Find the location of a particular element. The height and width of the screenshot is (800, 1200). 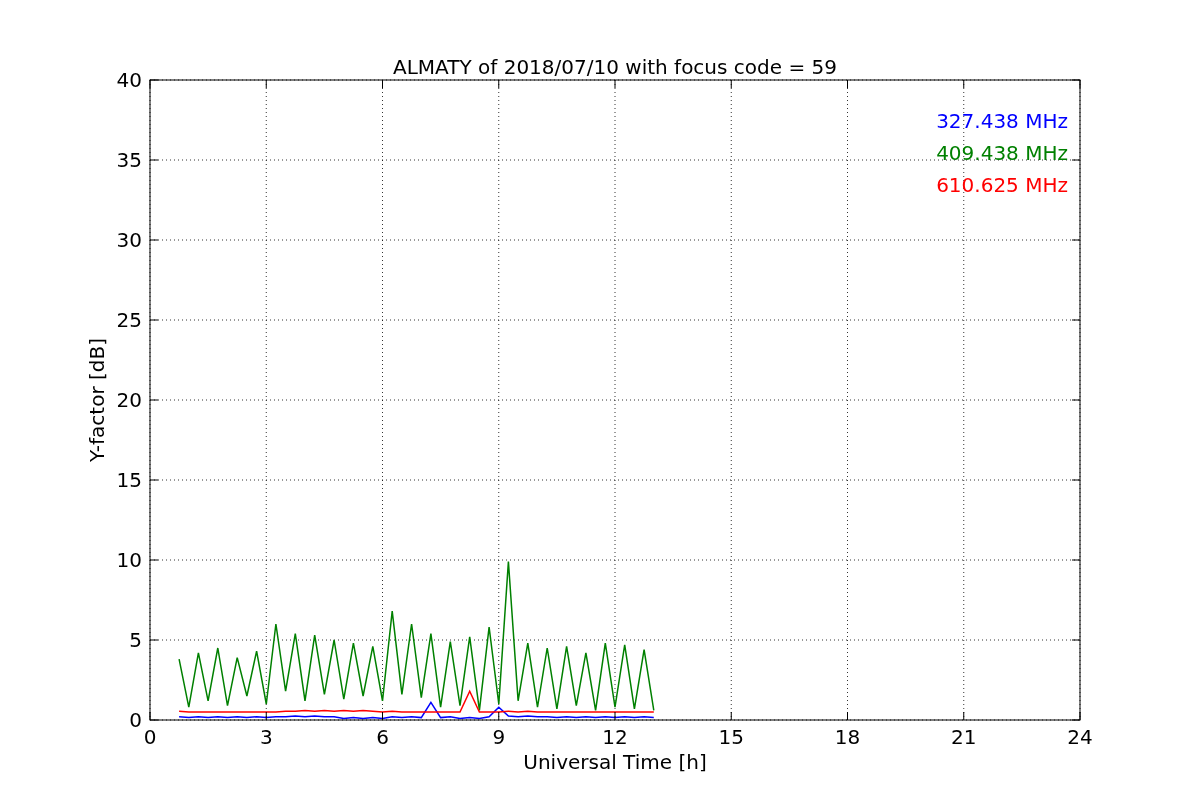

x-tick-label: 18 is located at coordinates (847, 737).